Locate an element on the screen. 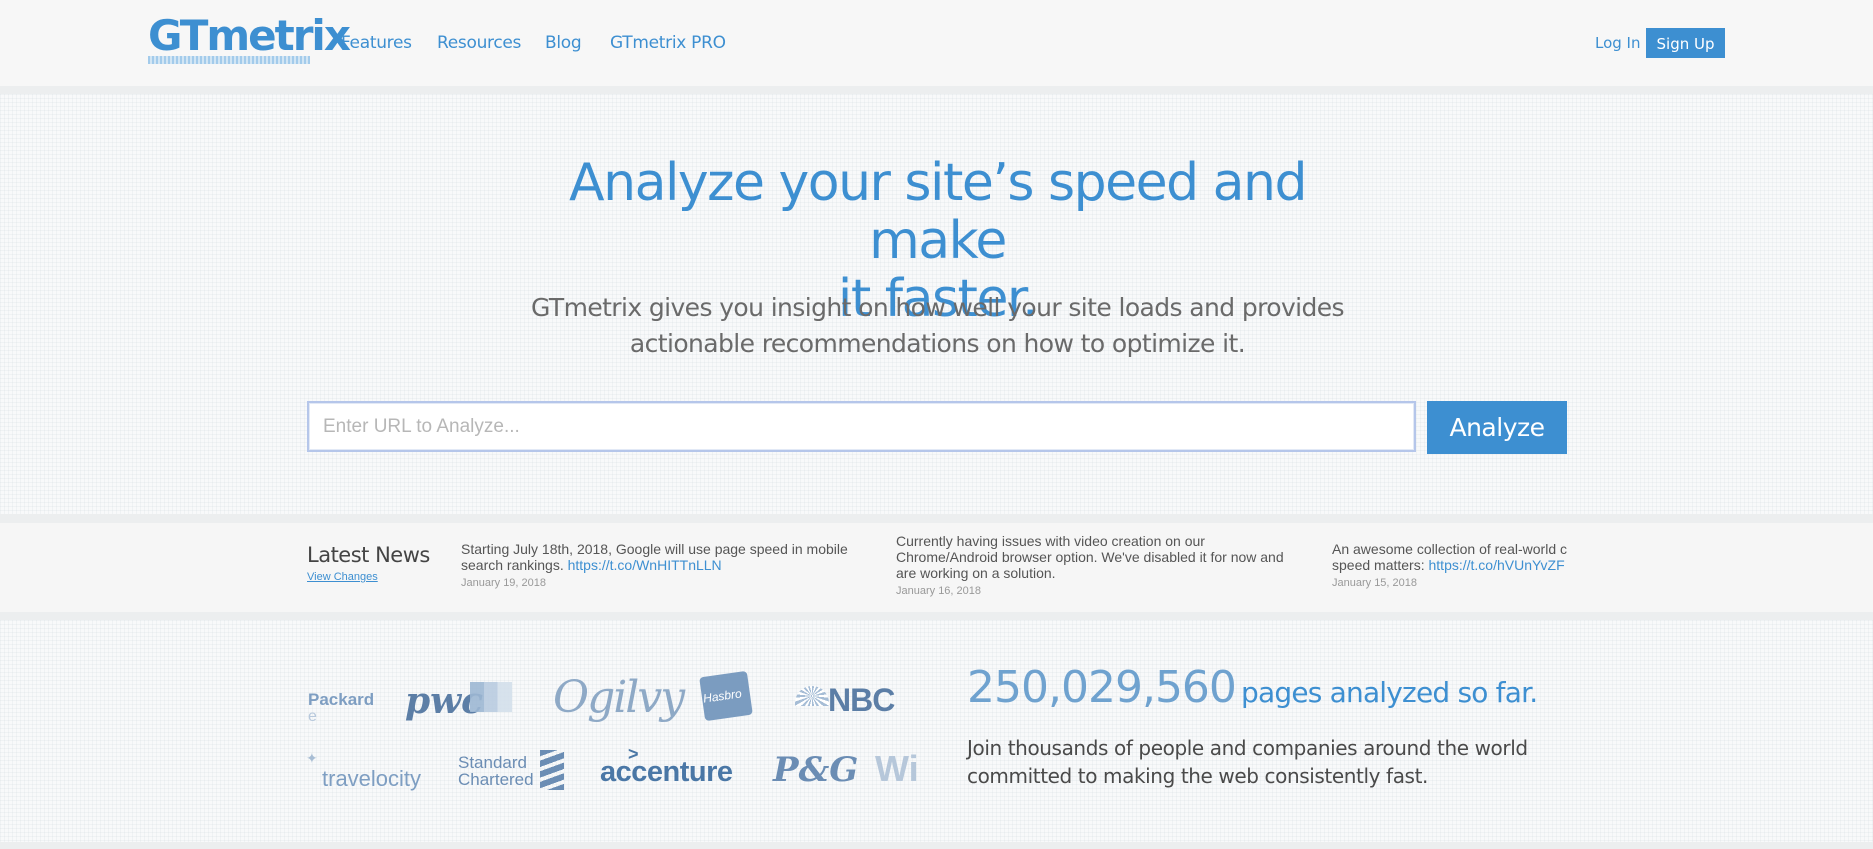 The image size is (1873, 849). nbc-peacock-icon is located at coordinates (812, 696).